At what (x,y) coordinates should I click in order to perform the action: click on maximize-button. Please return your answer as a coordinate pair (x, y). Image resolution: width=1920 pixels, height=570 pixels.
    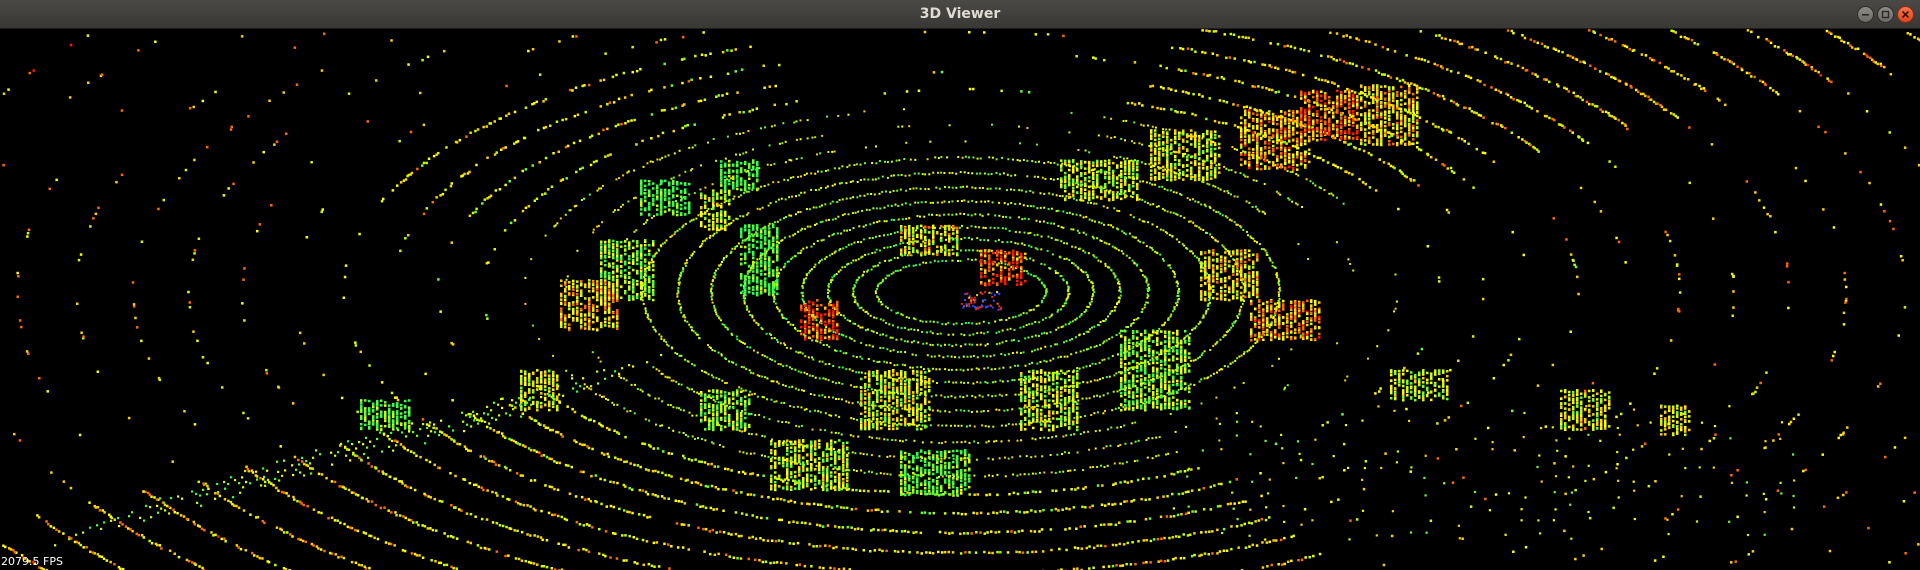
    Looking at the image, I should click on (1885, 14).